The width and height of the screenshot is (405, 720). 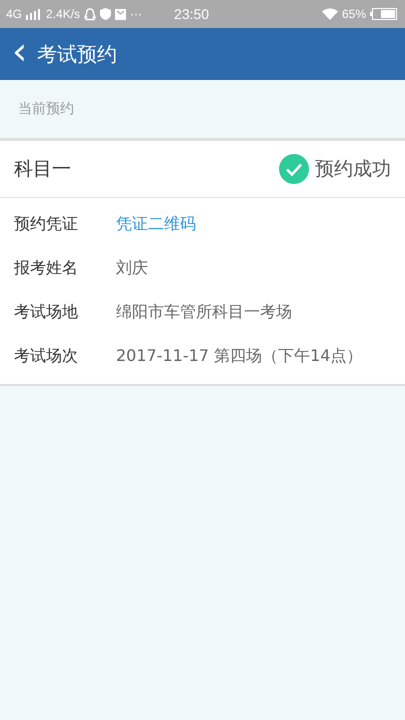 What do you see at coordinates (46, 312) in the screenshot?
I see `field-label: 考试场地` at bounding box center [46, 312].